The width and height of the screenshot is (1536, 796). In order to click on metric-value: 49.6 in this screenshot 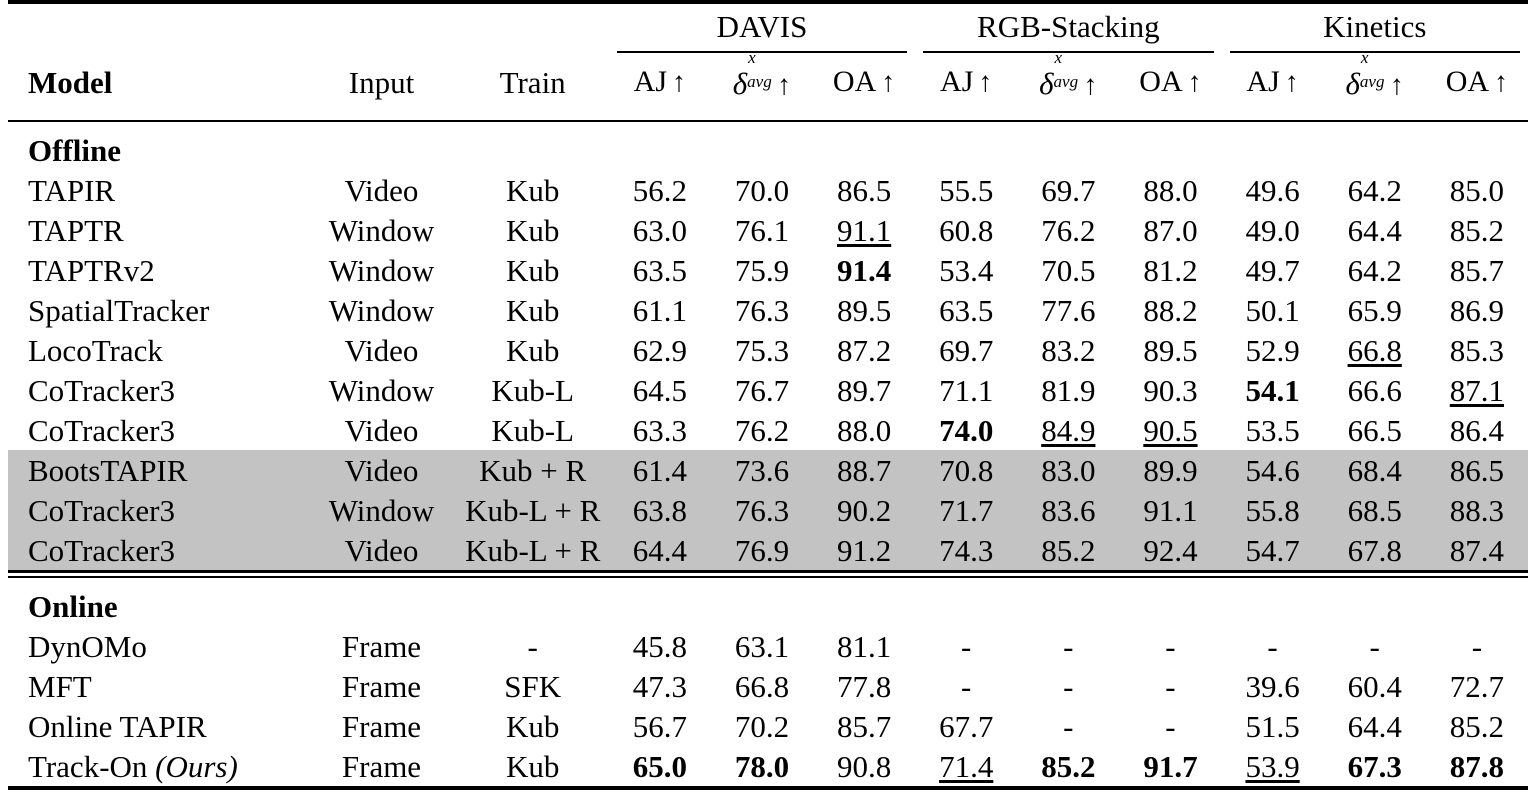, I will do `click(1272, 190)`.